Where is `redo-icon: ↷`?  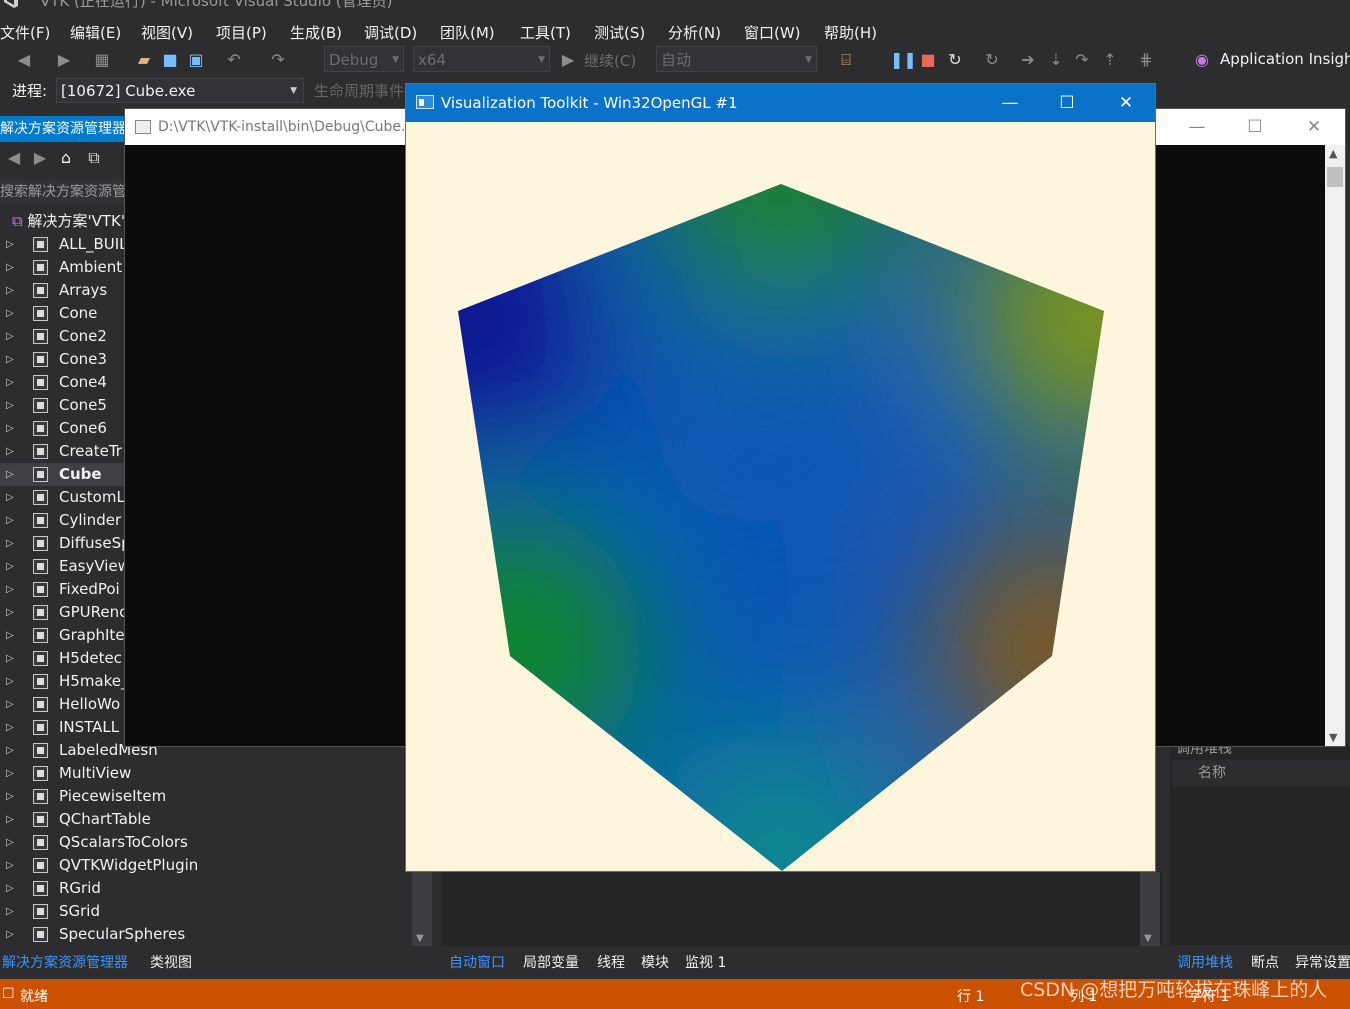
redo-icon: ↷ is located at coordinates (278, 60).